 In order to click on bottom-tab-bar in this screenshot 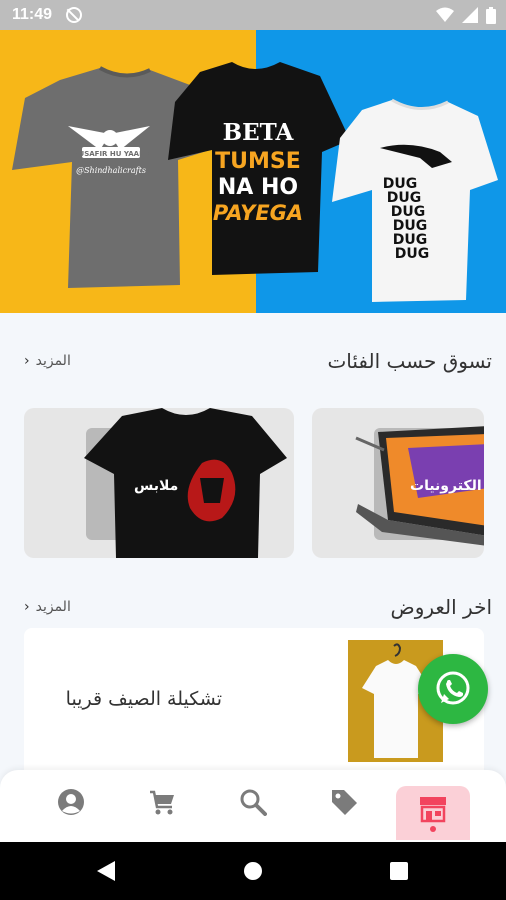, I will do `click(253, 806)`.